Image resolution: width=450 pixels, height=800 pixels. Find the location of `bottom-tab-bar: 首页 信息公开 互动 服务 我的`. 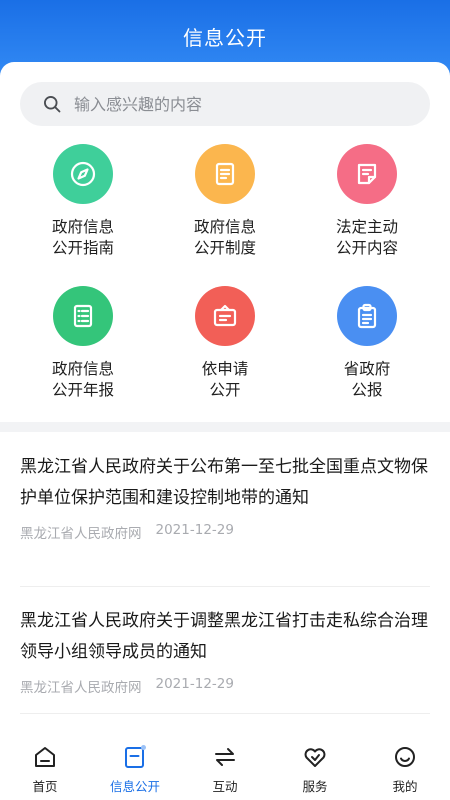

bottom-tab-bar: 首页 信息公开 互动 服务 我的 is located at coordinates (225, 769).